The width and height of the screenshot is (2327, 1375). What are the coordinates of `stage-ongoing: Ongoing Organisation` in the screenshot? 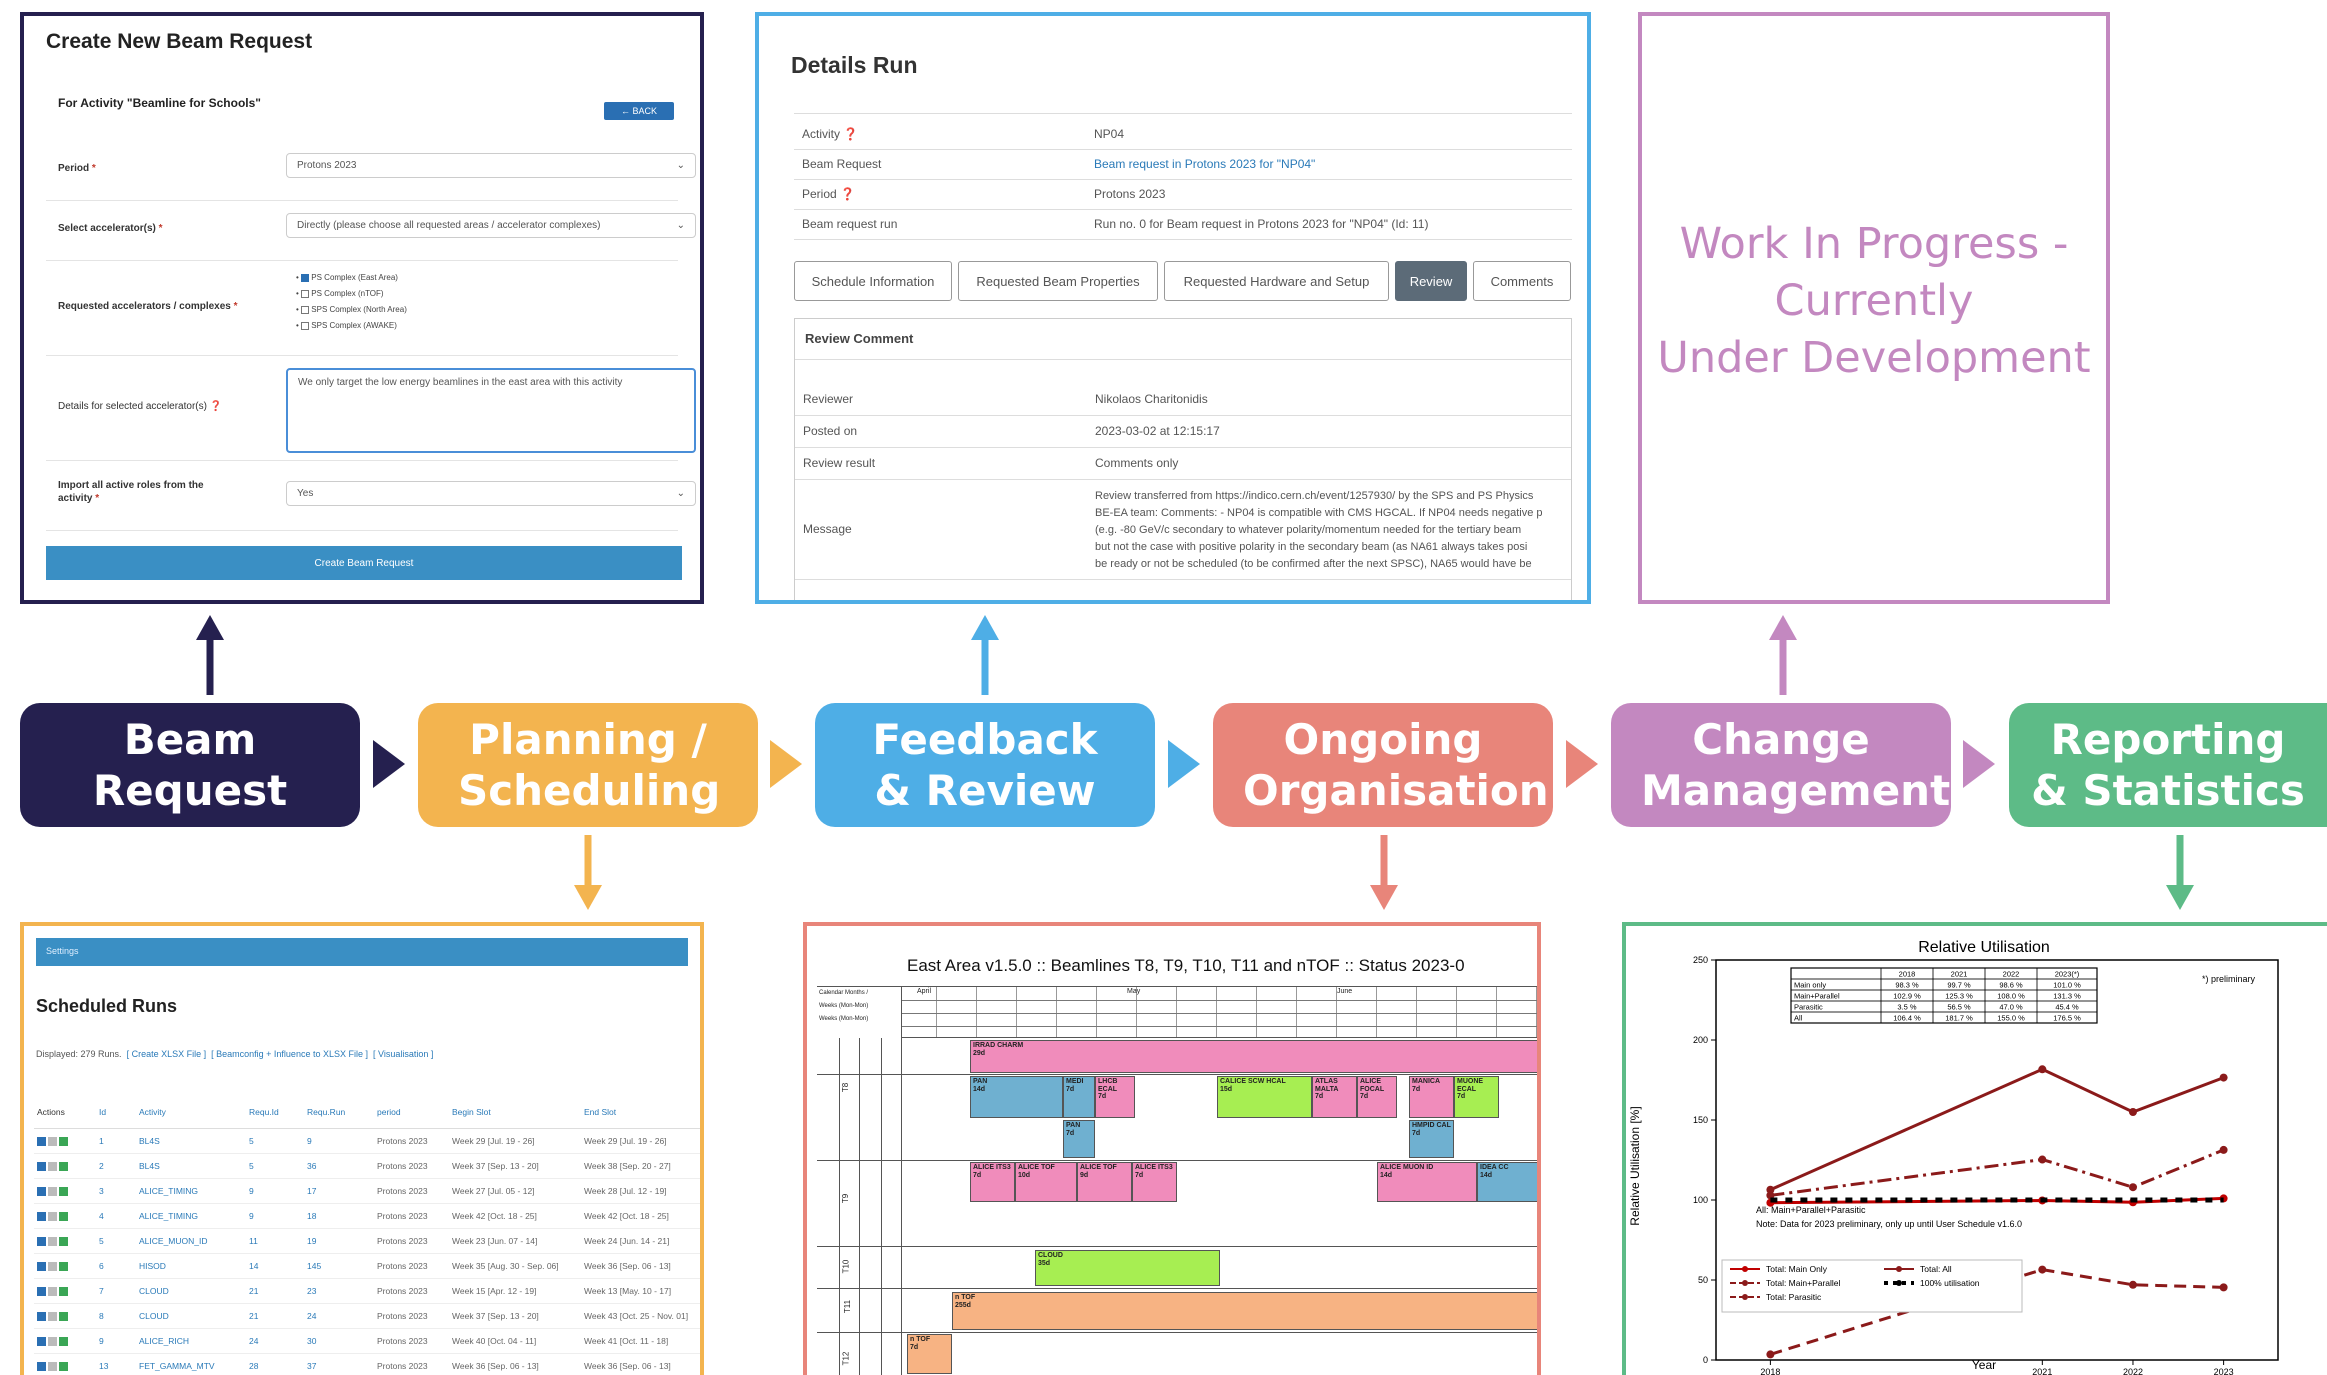 It's located at (1383, 765).